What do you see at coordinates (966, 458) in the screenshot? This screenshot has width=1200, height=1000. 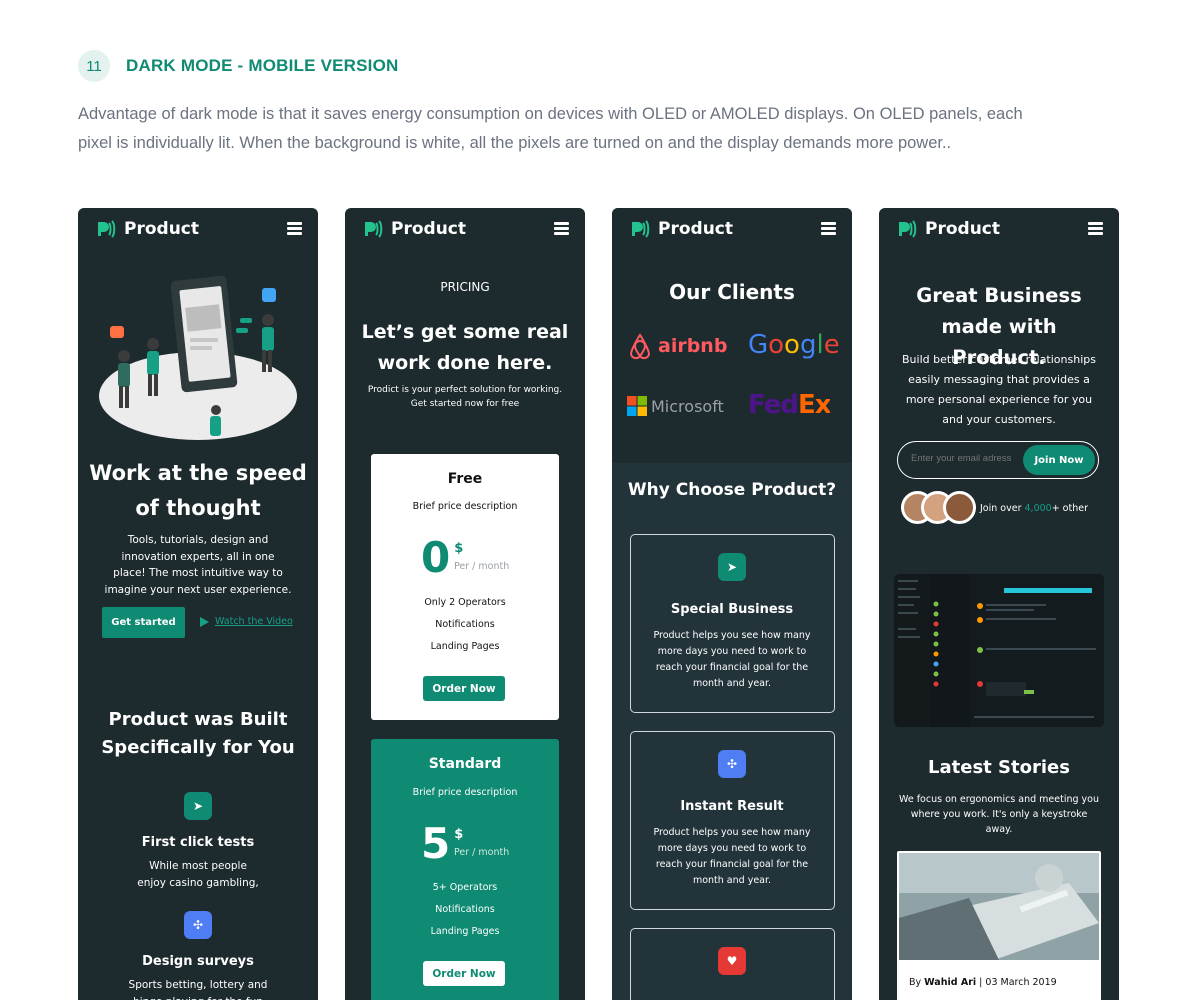 I see `email-input` at bounding box center [966, 458].